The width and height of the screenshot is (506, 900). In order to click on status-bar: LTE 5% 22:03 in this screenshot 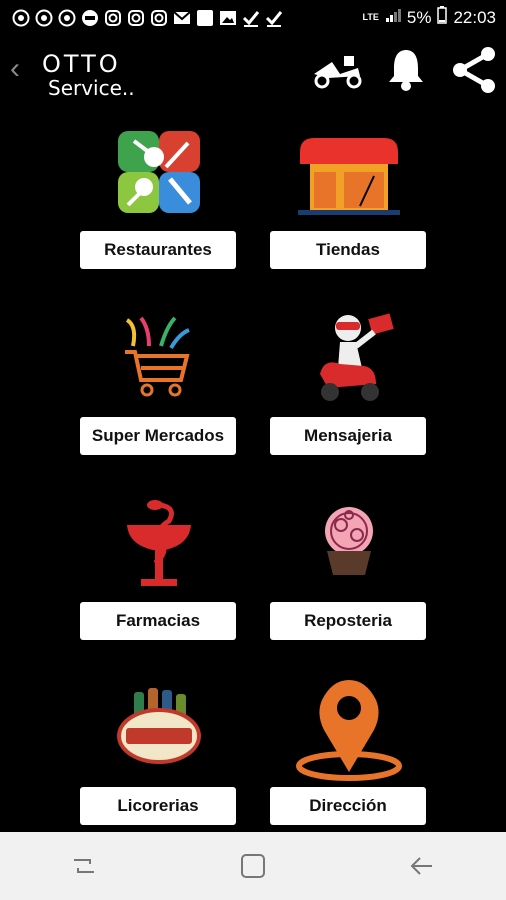, I will do `click(253, 18)`.